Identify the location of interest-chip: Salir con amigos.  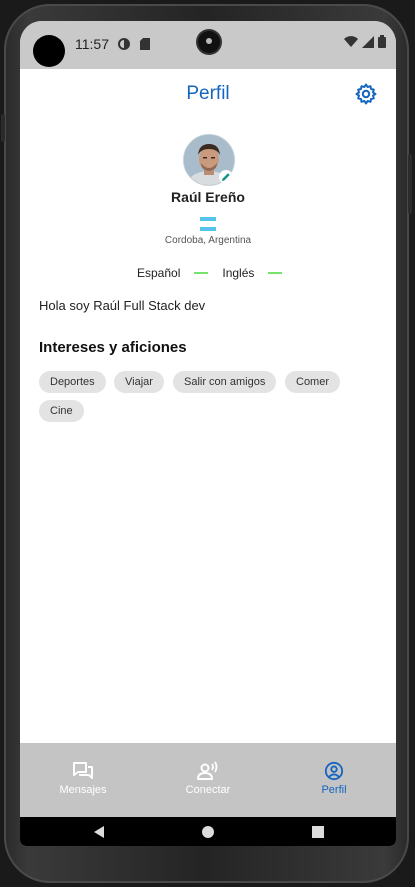
(225, 382).